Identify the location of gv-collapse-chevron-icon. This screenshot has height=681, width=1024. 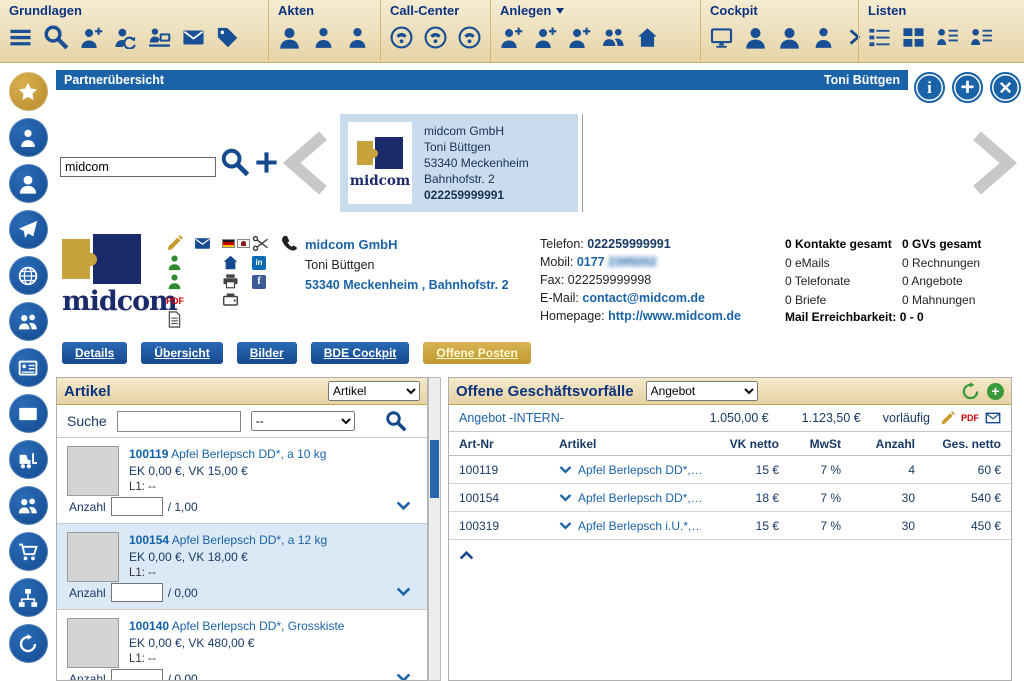
(466, 555).